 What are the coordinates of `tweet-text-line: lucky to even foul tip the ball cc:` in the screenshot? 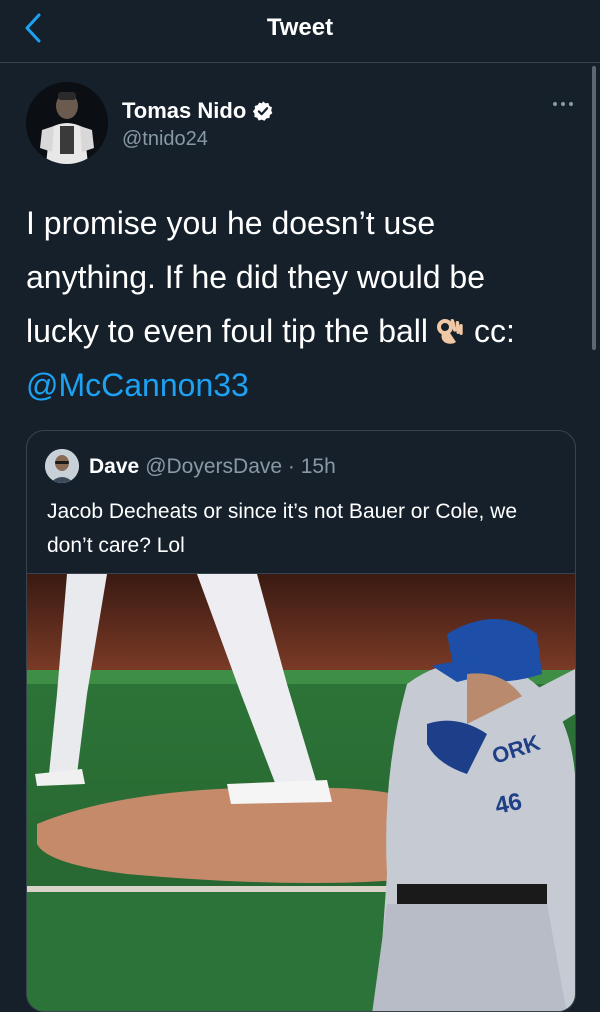 It's located at (296, 331).